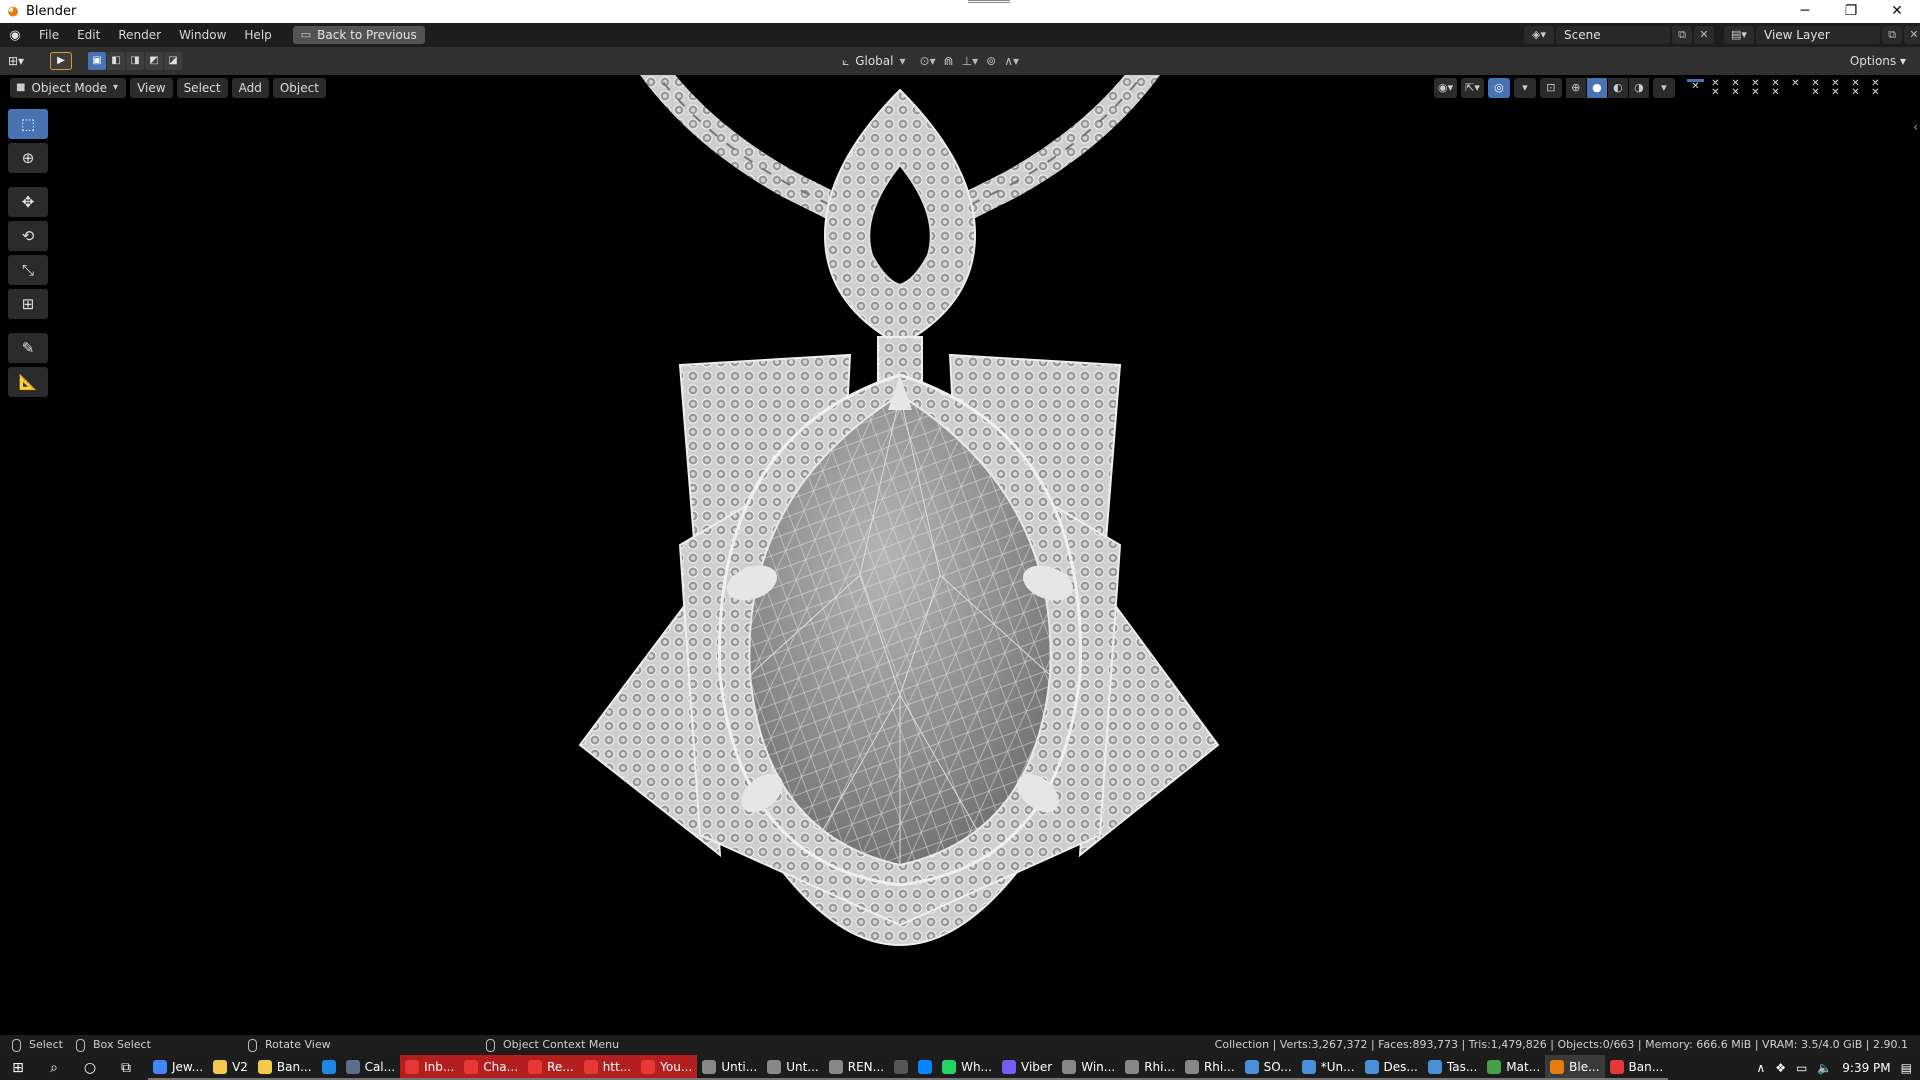  Describe the element at coordinates (15, 35) in the screenshot. I see `blender-menu-icon: ◉` at that location.